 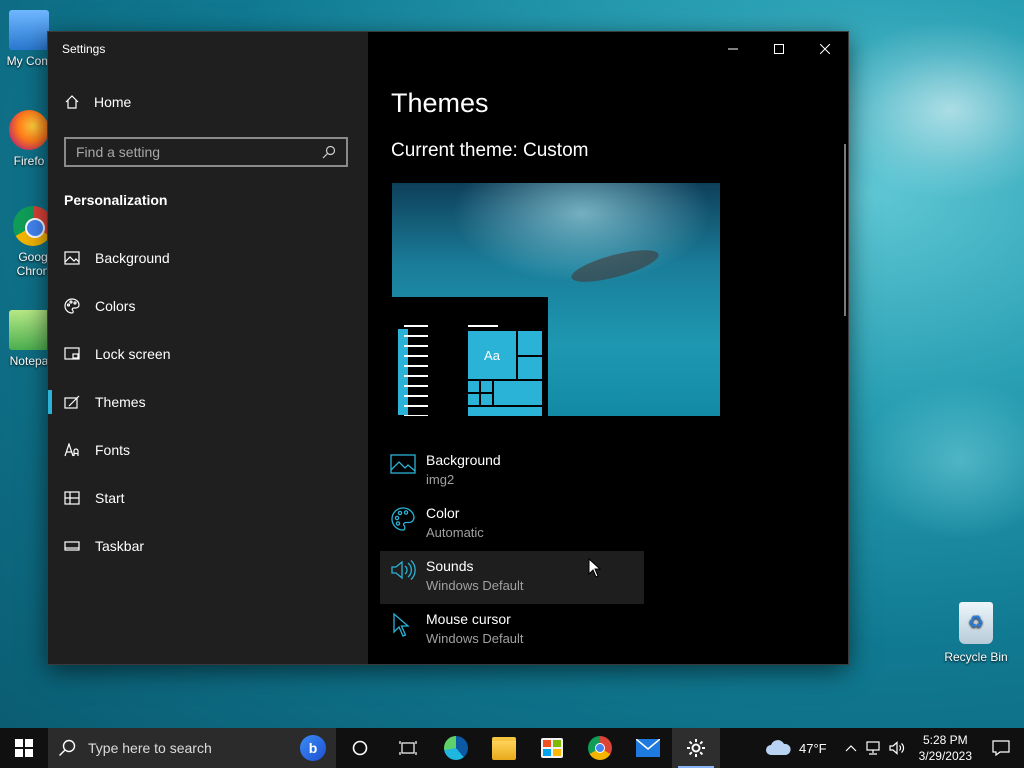 I want to click on sidebar-item-label: Themes, so click(x=120, y=402).